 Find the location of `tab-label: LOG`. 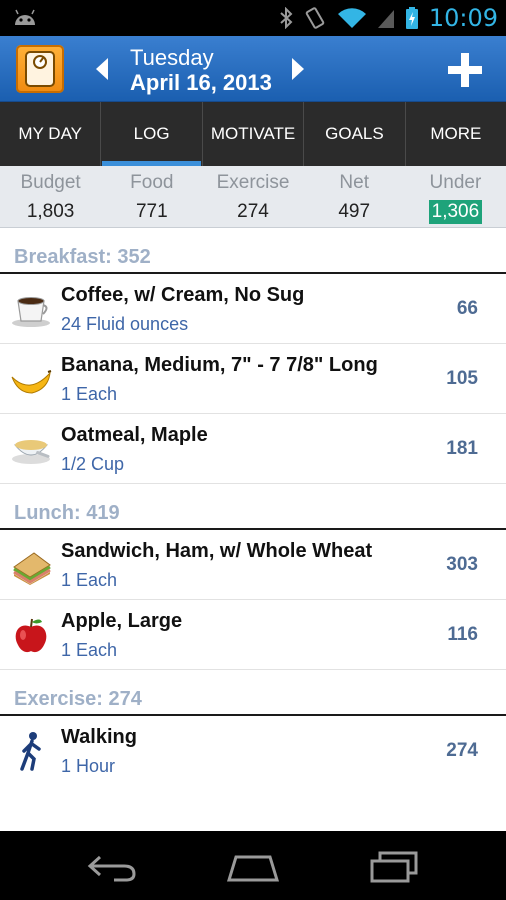

tab-label: LOG is located at coordinates (151, 133).